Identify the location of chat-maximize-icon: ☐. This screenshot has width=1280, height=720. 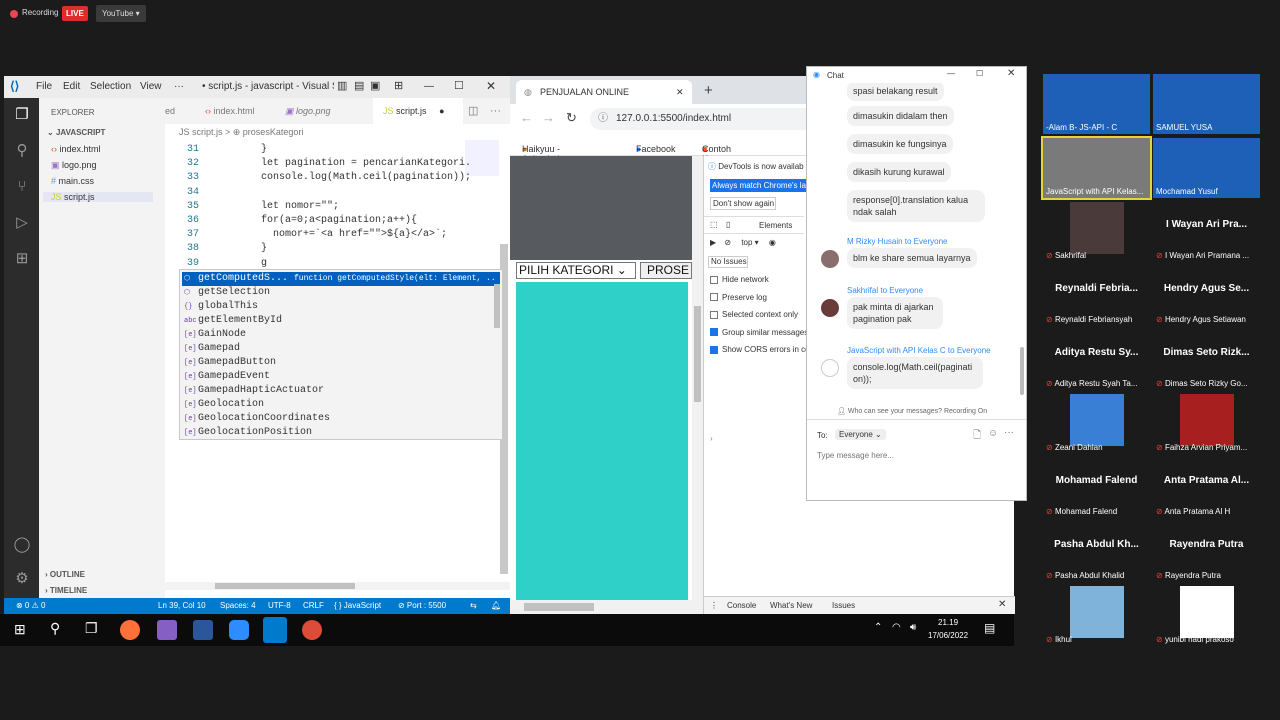
(979, 73).